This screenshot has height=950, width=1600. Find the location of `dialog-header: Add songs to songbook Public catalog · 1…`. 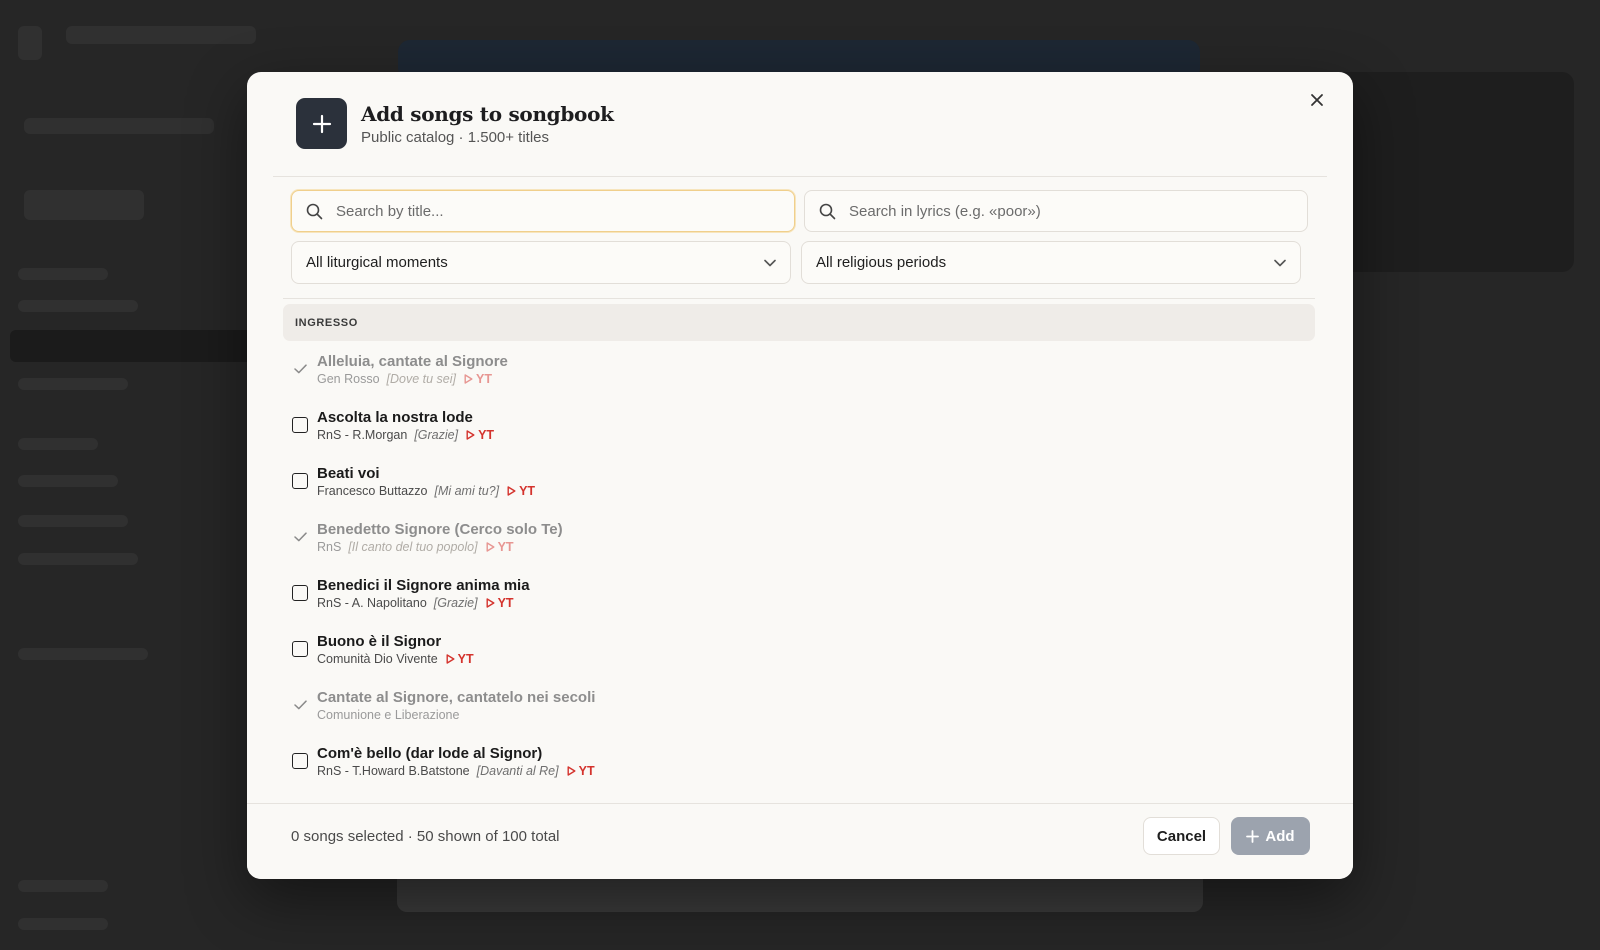

dialog-header: Add songs to songbook Public catalog · 1… is located at coordinates (455, 123).